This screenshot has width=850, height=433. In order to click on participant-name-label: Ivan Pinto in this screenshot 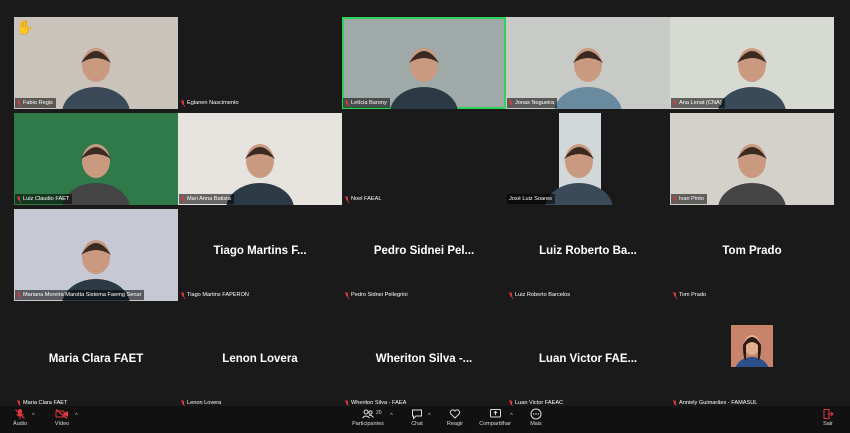, I will do `click(689, 199)`.